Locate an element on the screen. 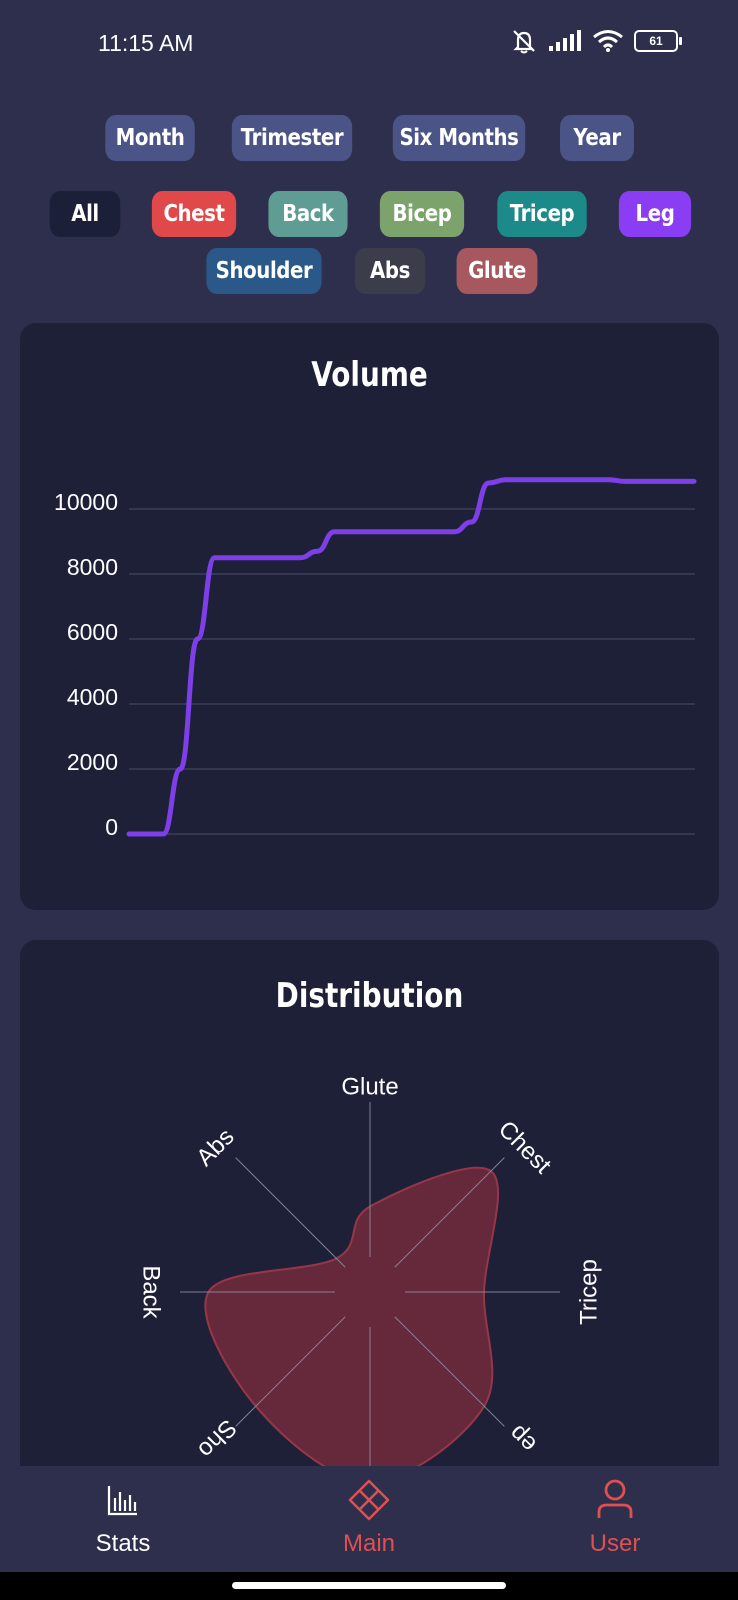 The width and height of the screenshot is (738, 1600). nav-label-main: Main is located at coordinates (369, 1543).